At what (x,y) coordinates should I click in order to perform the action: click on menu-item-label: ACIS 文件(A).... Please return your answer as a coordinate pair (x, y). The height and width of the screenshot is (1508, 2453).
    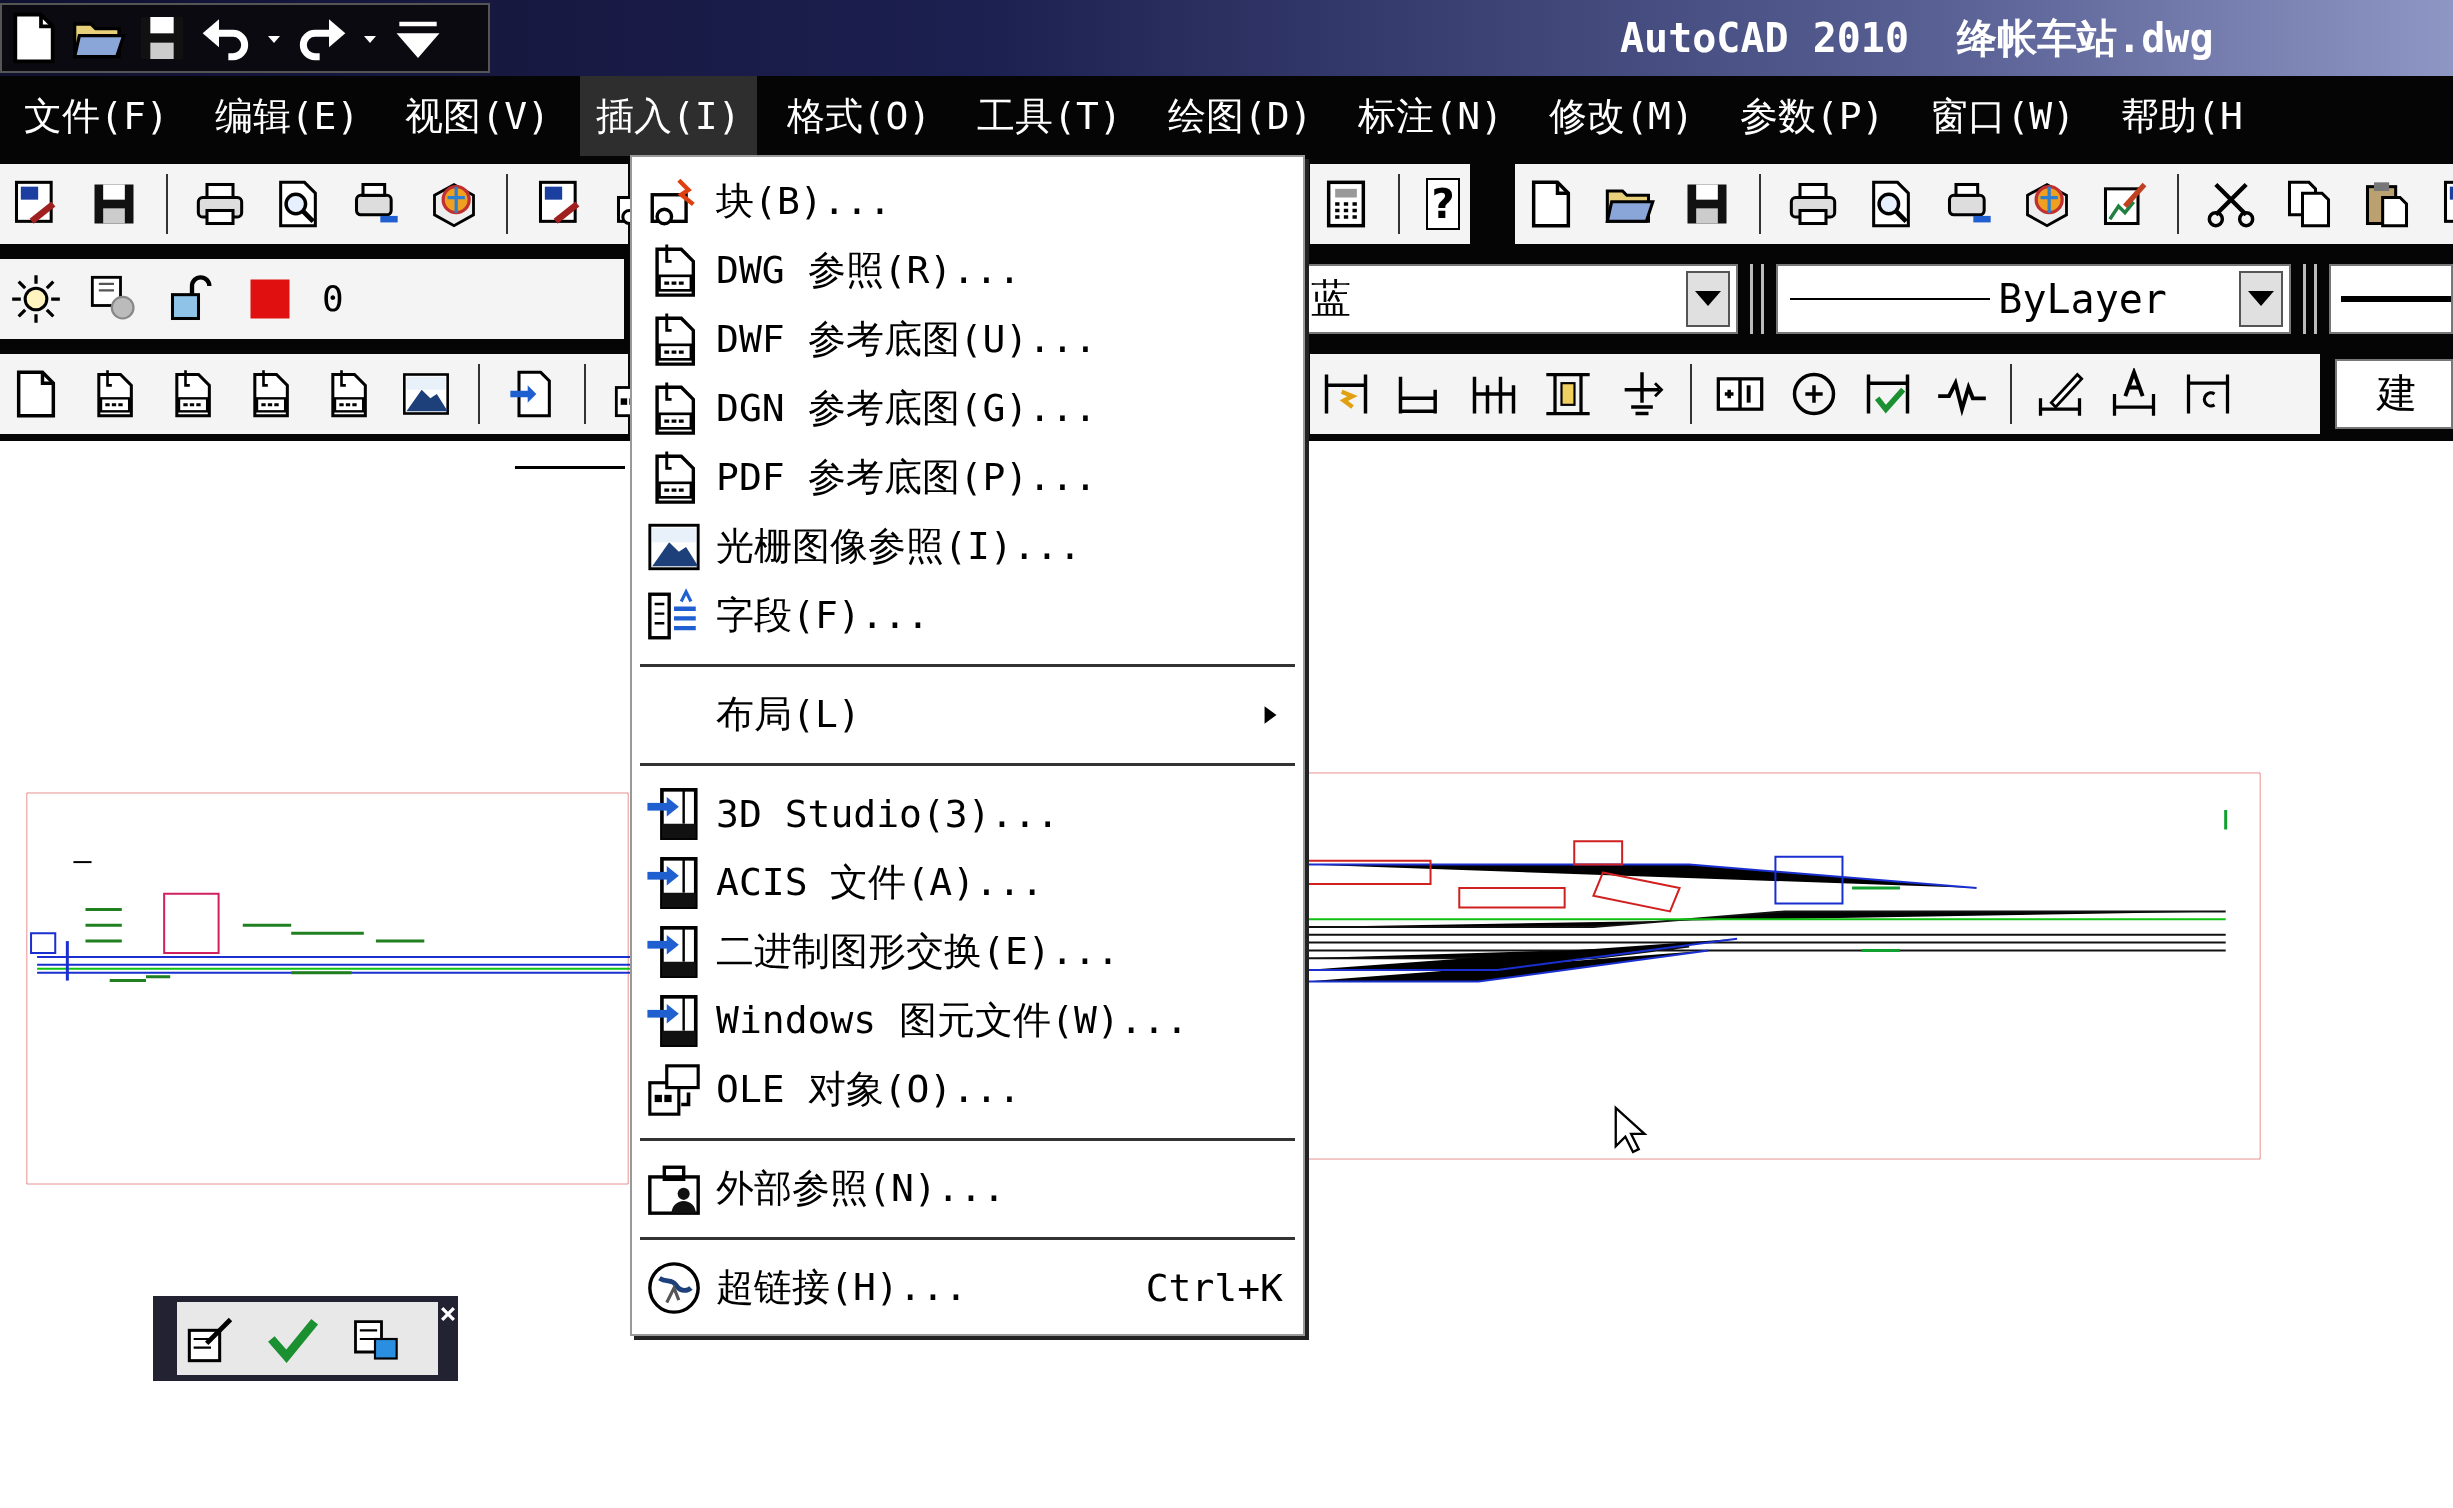
    Looking at the image, I should click on (880, 882).